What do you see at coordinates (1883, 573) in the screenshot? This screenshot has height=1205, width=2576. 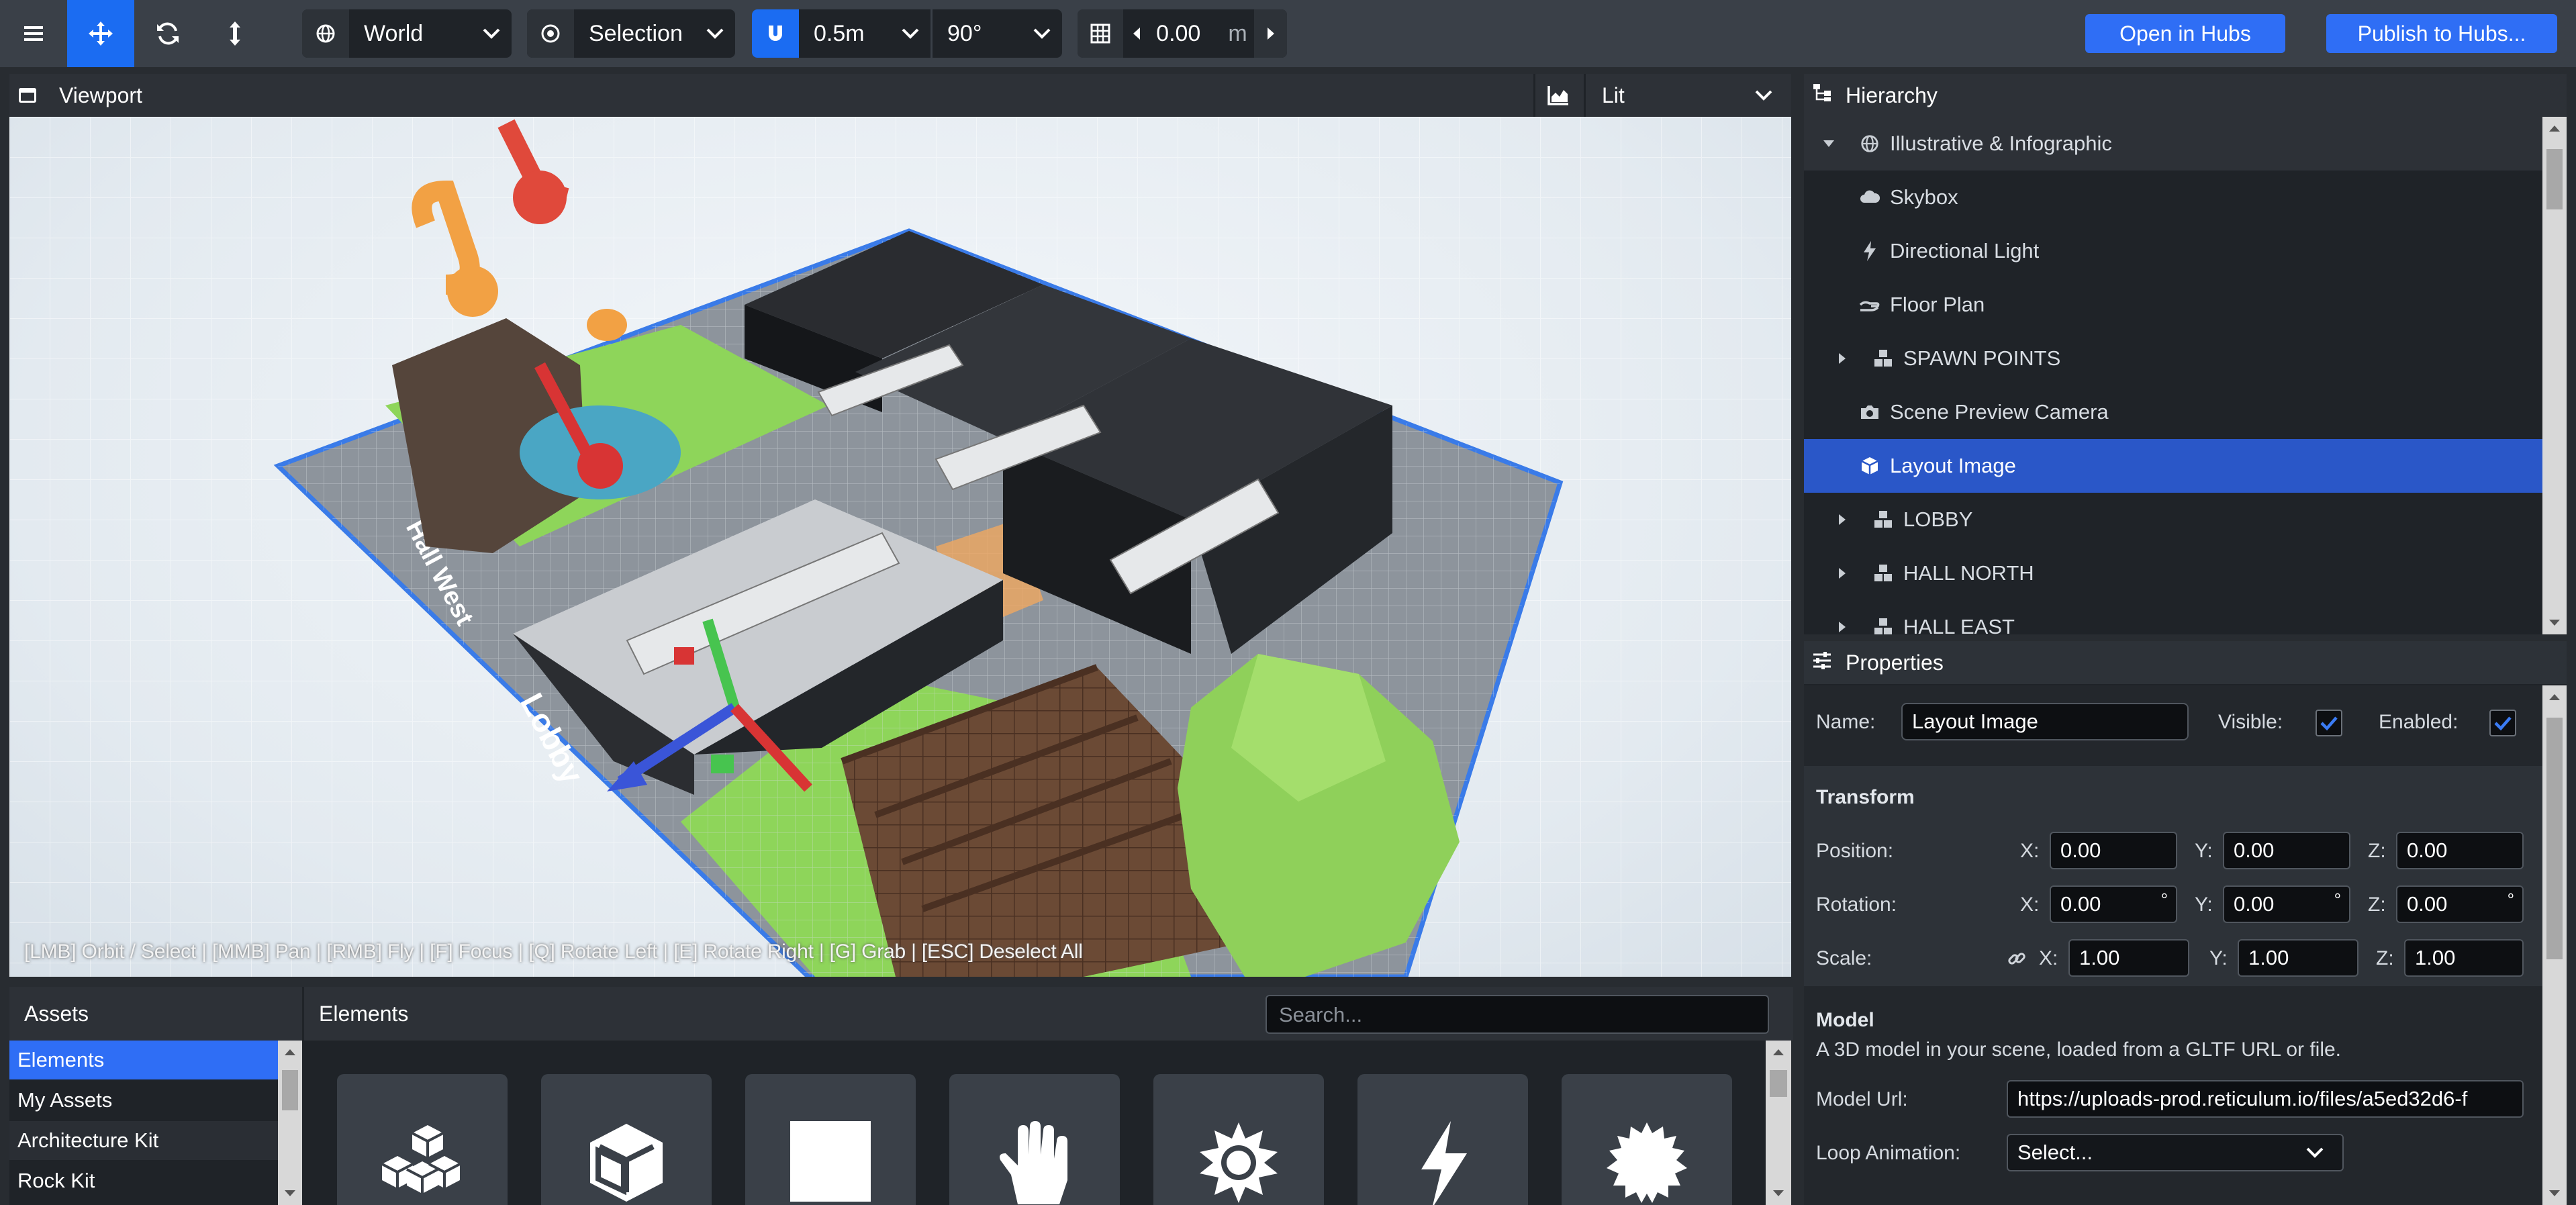 I see `cubes-icon` at bounding box center [1883, 573].